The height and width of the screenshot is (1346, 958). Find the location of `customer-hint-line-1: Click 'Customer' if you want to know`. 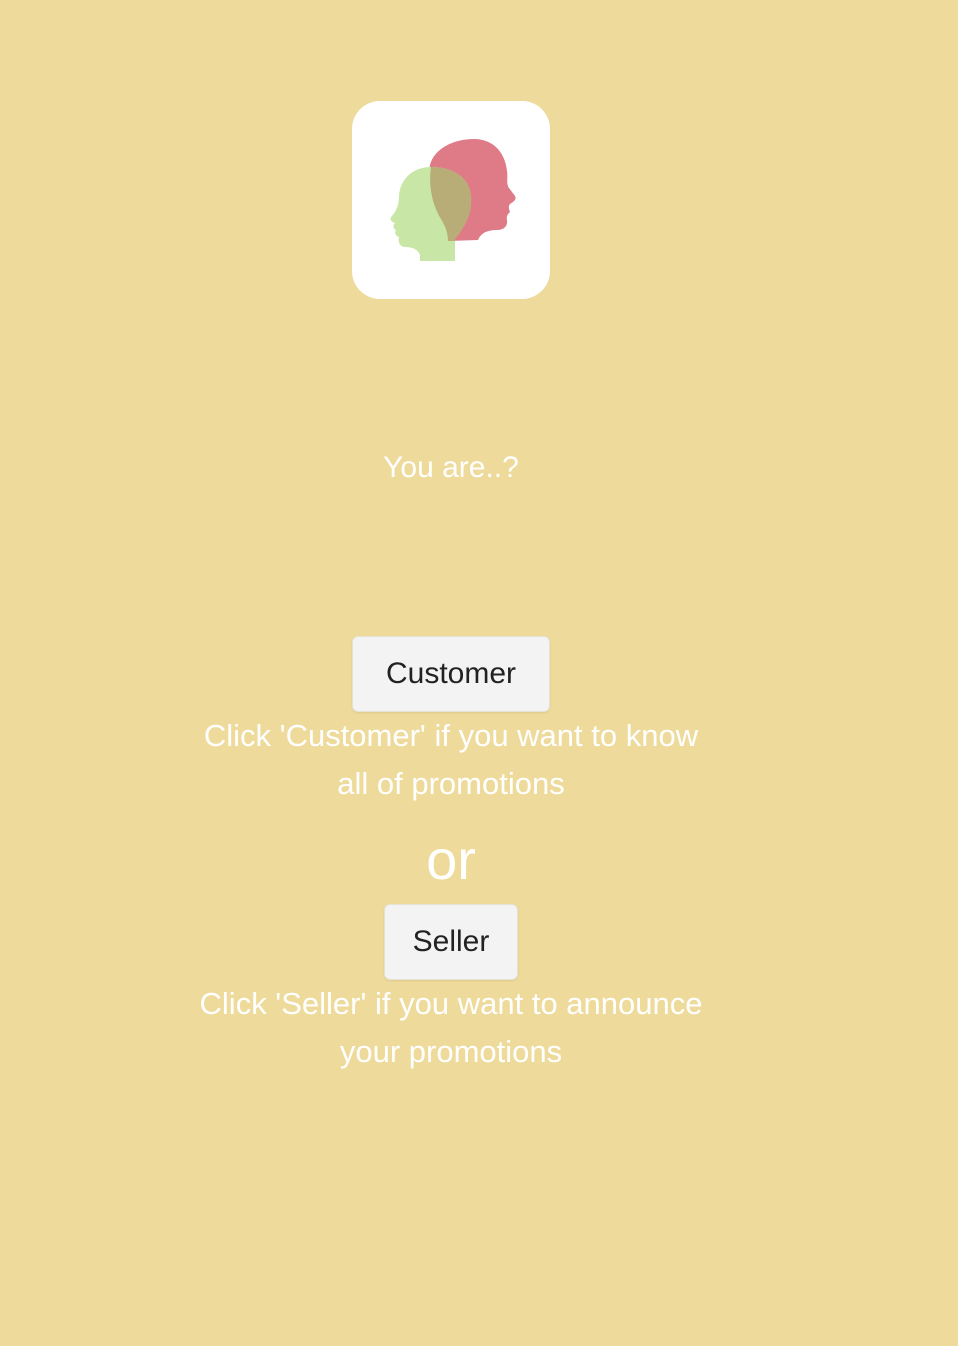

customer-hint-line-1: Click 'Customer' if you want to know is located at coordinates (451, 735).